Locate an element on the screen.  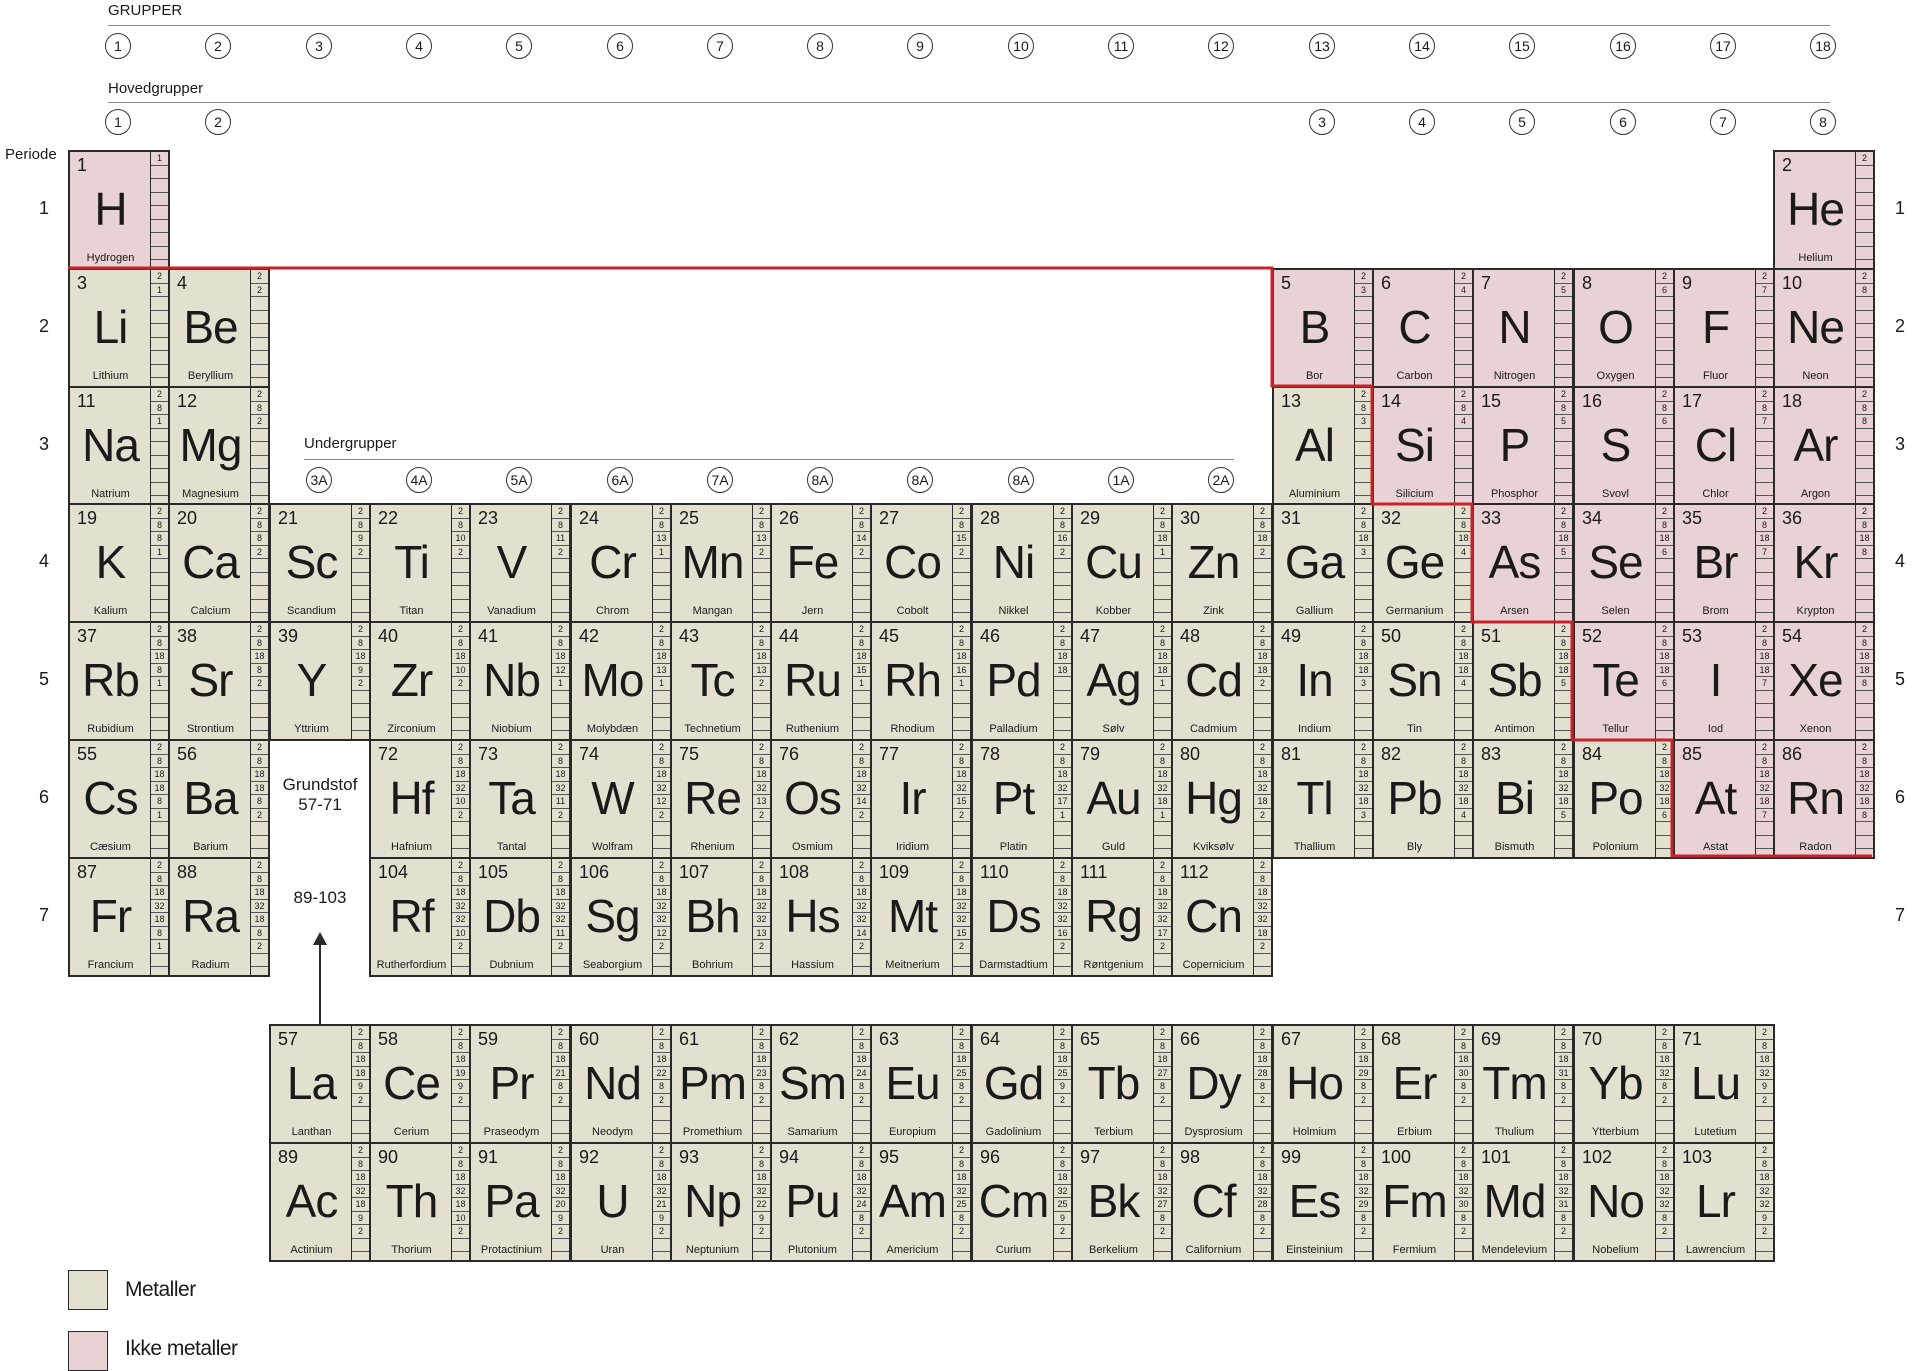
element-name: Dysprosium is located at coordinates (1213, 1132).